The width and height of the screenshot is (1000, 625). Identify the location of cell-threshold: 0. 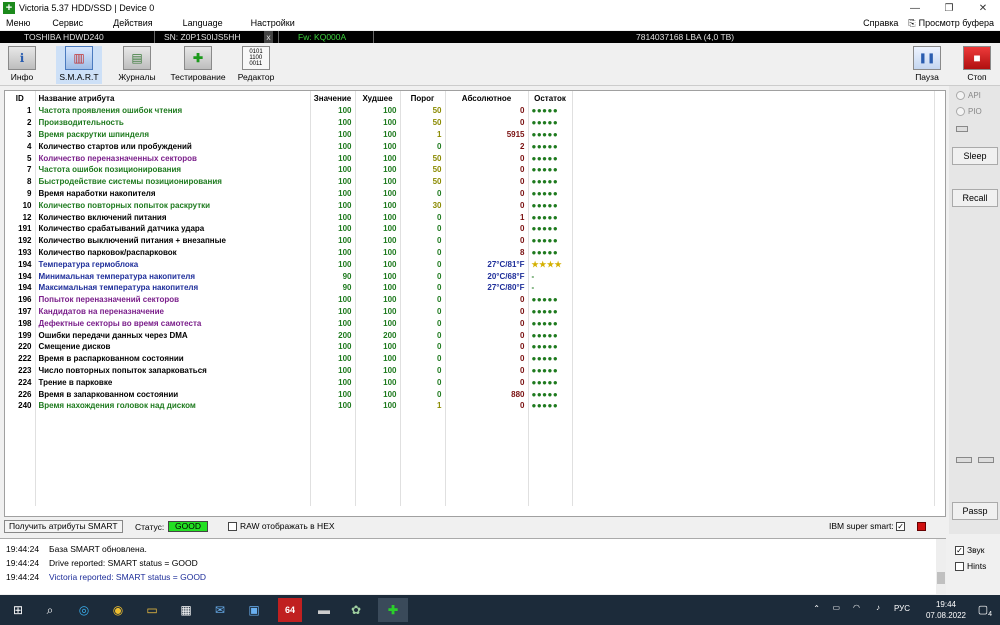
(423, 217).